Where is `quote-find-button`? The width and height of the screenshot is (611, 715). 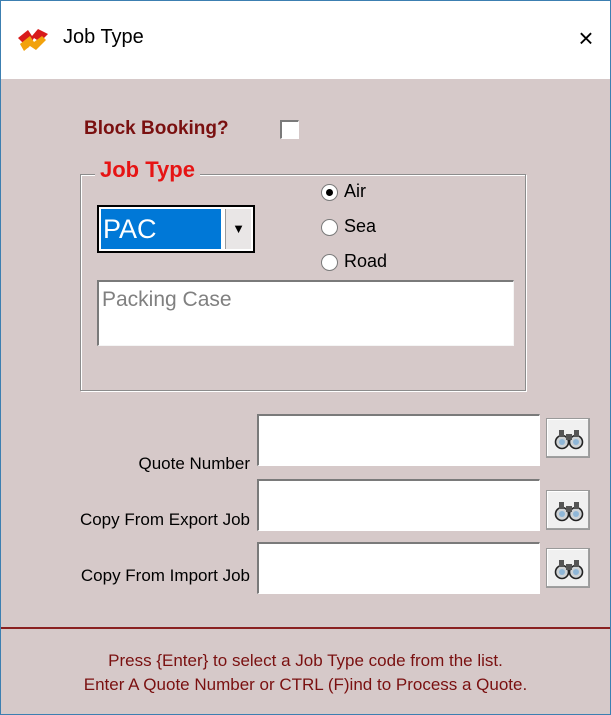
quote-find-button is located at coordinates (568, 438).